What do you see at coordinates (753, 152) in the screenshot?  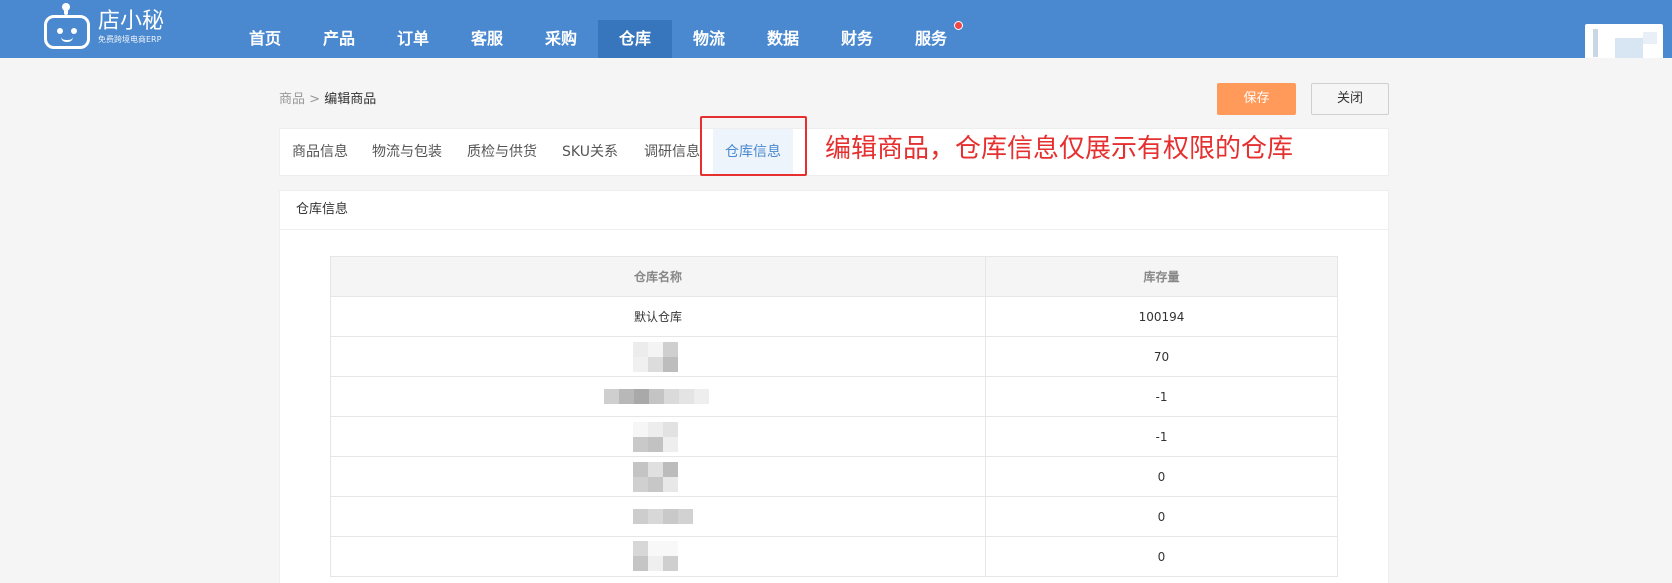 I see `tab-warehouse-info: 仓库信息` at bounding box center [753, 152].